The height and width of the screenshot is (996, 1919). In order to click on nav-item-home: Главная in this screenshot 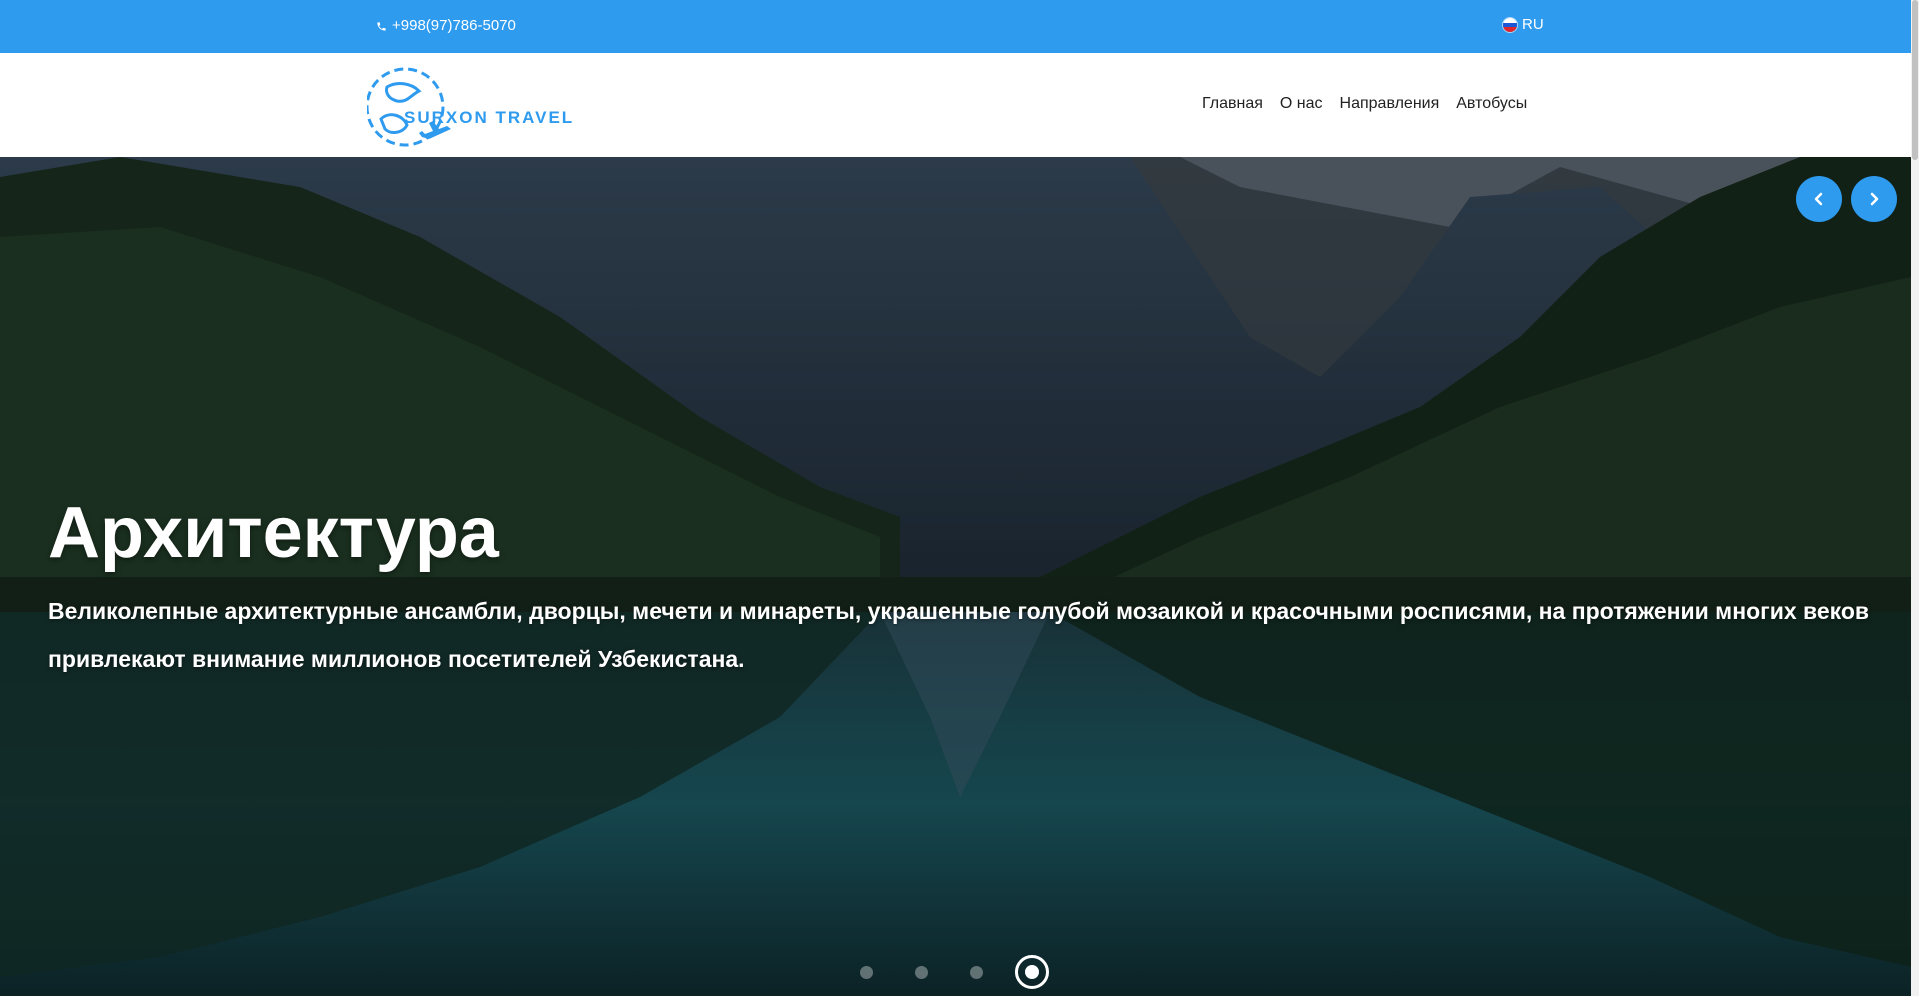, I will do `click(1232, 104)`.